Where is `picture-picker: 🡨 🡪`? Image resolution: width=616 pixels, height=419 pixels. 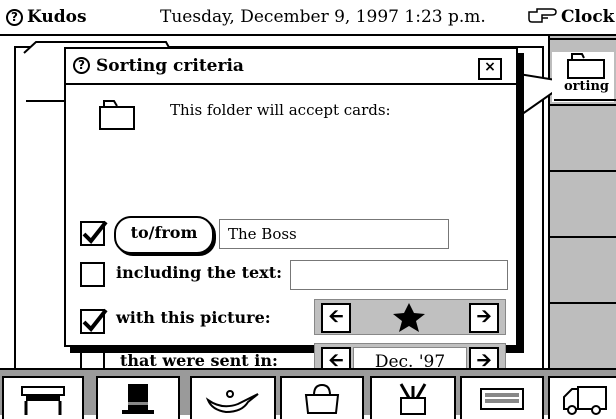 picture-picker: 🡨 🡪 is located at coordinates (410, 317).